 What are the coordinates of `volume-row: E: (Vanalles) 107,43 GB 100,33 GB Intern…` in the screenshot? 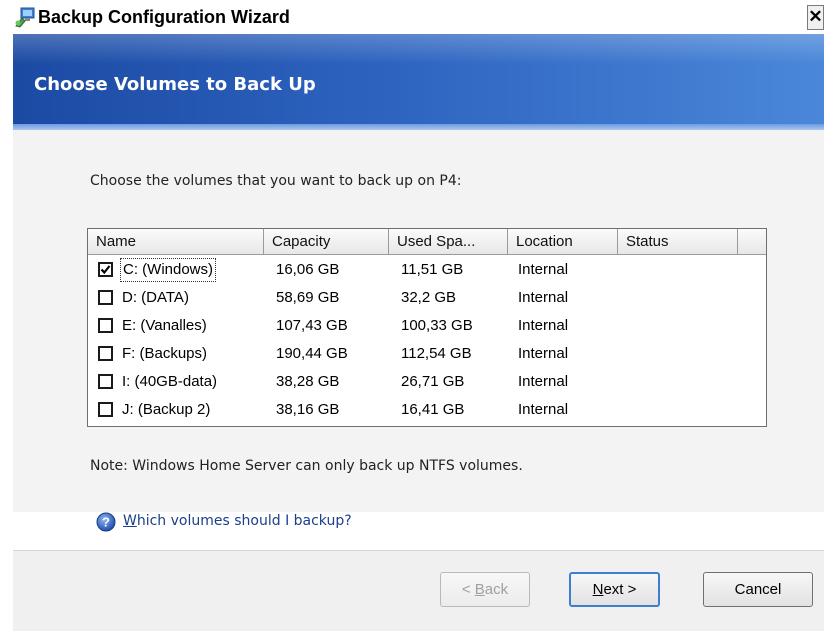 It's located at (427, 326).